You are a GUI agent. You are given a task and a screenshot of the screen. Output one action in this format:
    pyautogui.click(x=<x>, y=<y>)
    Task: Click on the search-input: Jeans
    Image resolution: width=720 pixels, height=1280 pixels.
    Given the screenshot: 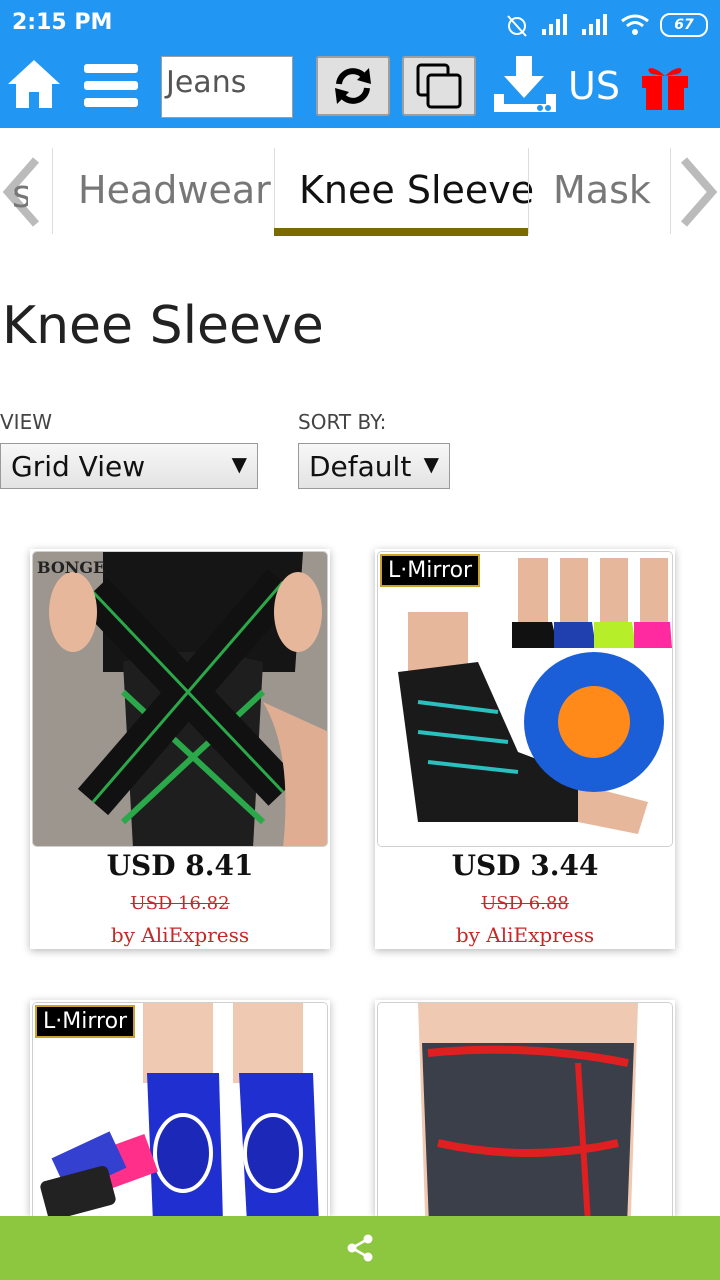 What is the action you would take?
    pyautogui.click(x=227, y=87)
    